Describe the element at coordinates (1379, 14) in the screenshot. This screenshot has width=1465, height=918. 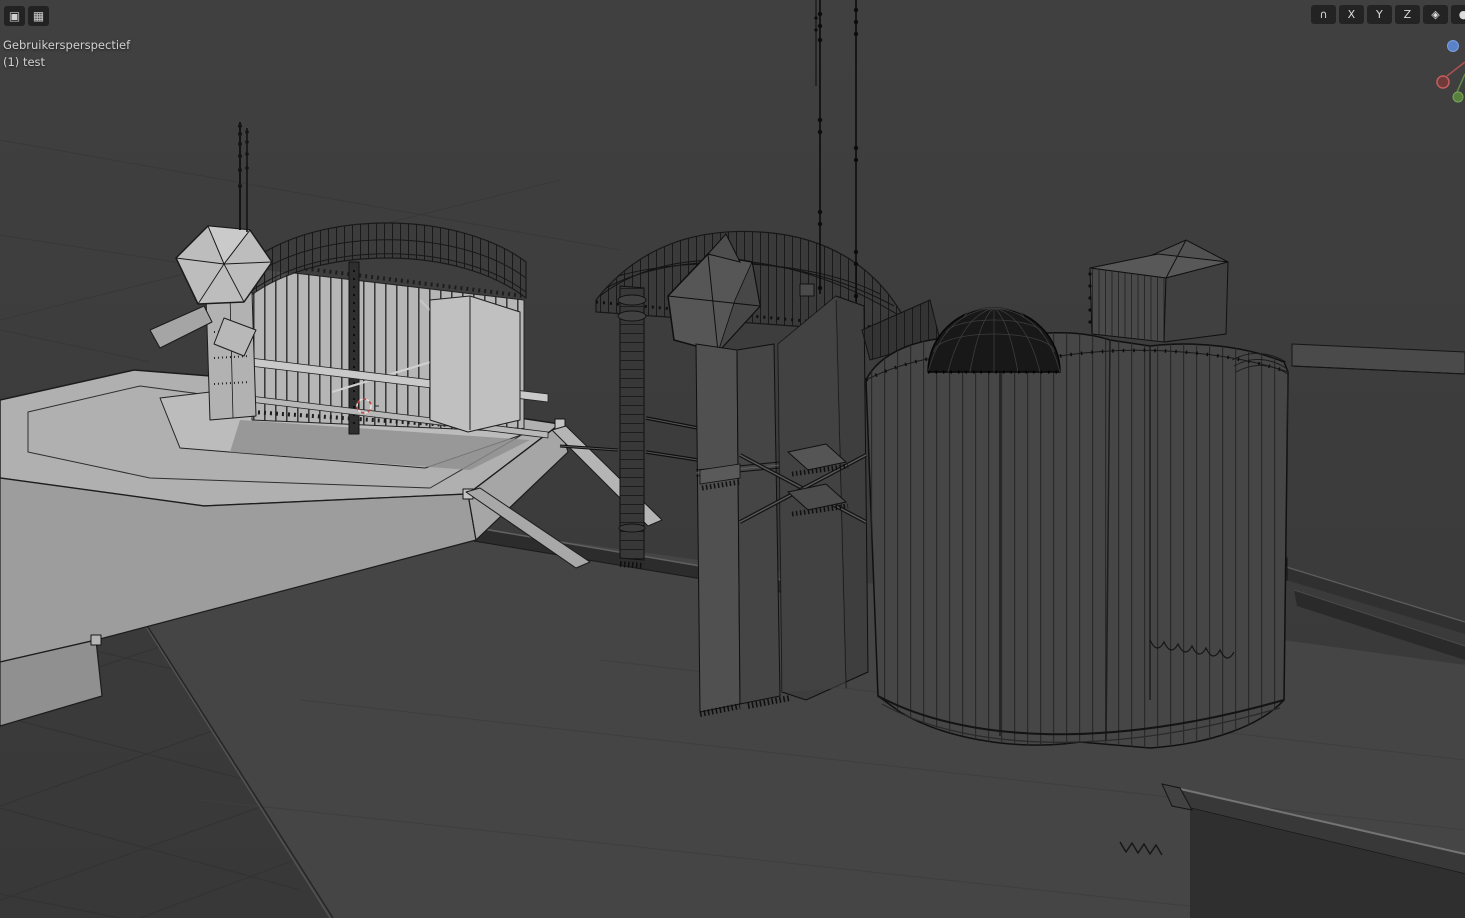
I see `axis-y-button: Y` at that location.